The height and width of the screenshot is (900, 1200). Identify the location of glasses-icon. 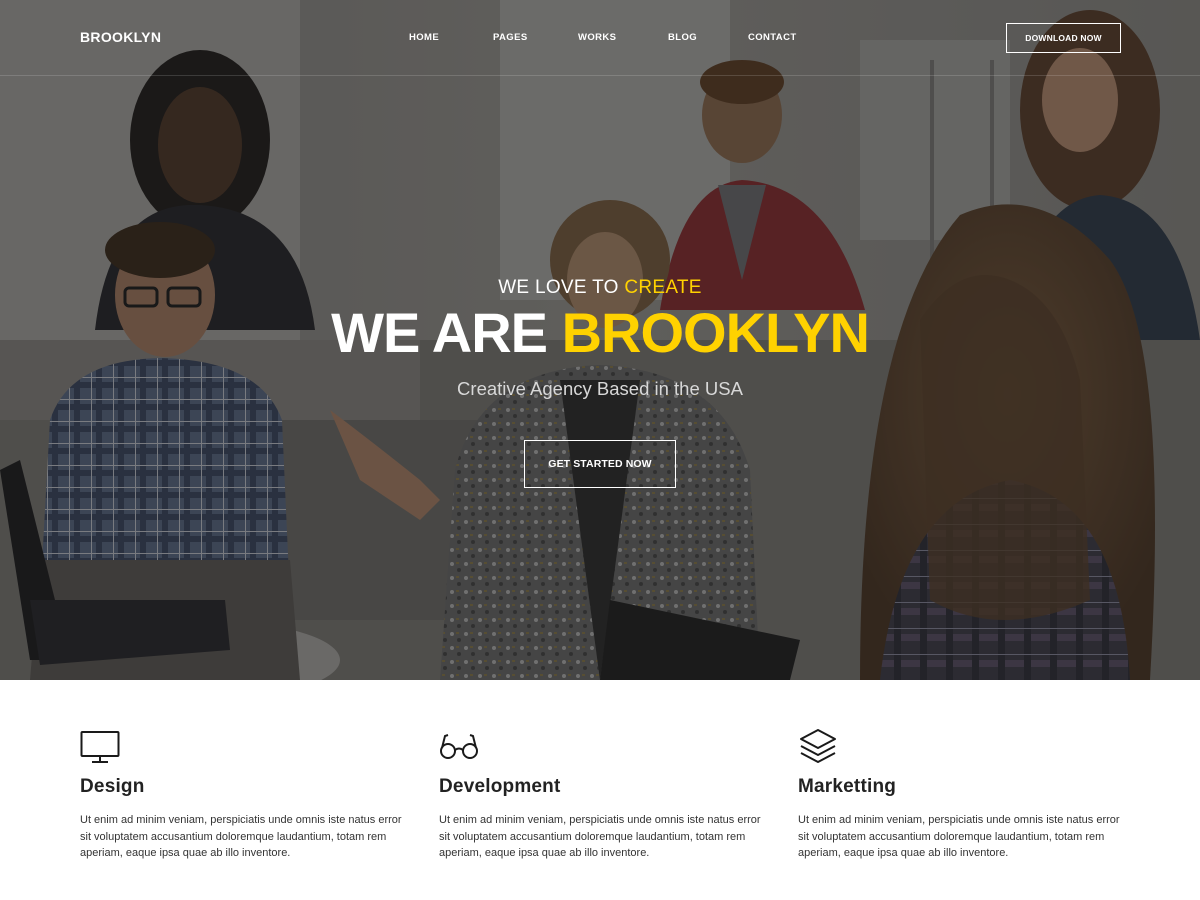
(459, 746).